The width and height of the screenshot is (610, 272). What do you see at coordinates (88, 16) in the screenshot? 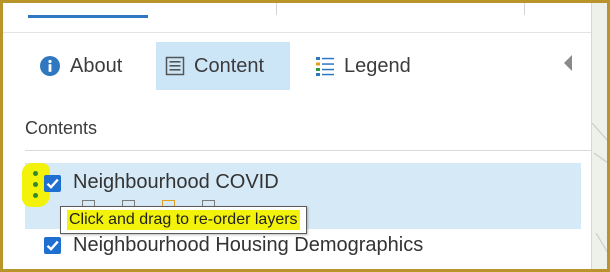
I see `active-top-tab-indicator` at bounding box center [88, 16].